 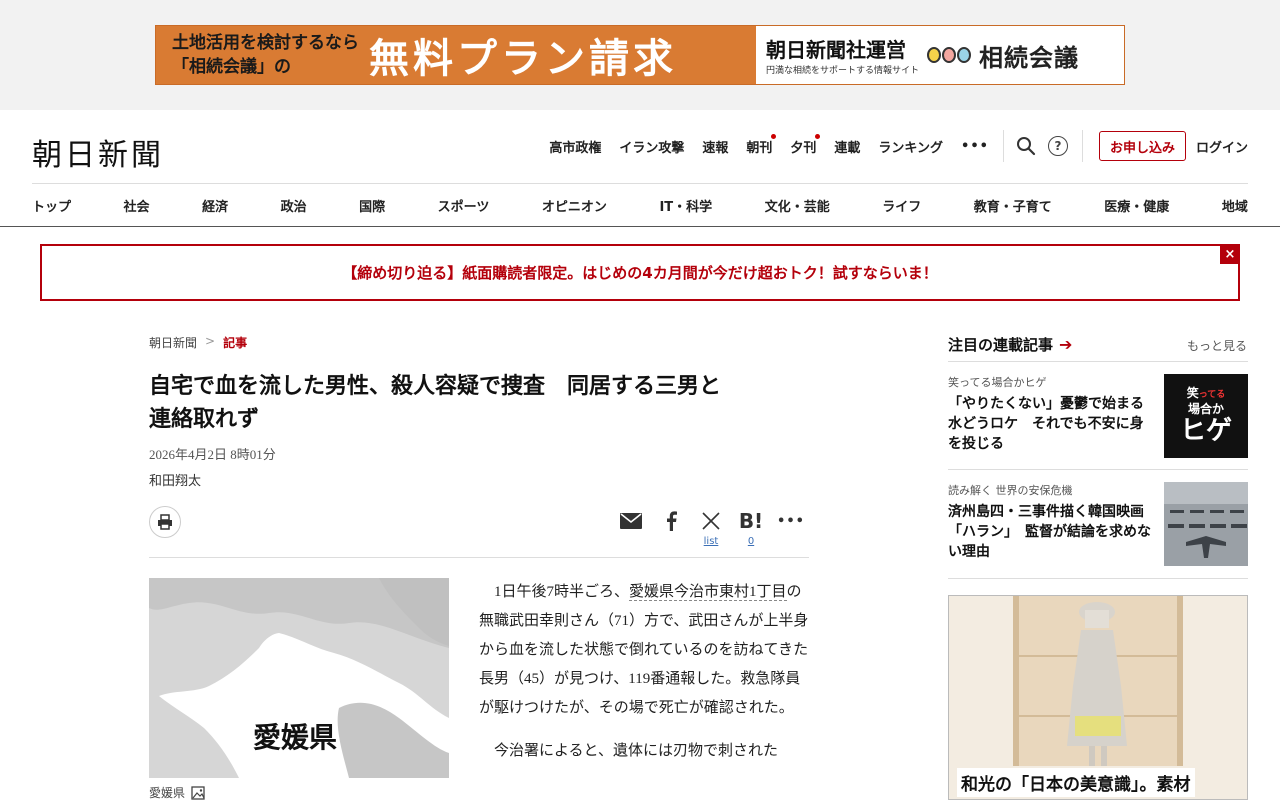 What do you see at coordinates (751, 527) in the screenshot?
I see `share-hatena: B! 0` at bounding box center [751, 527].